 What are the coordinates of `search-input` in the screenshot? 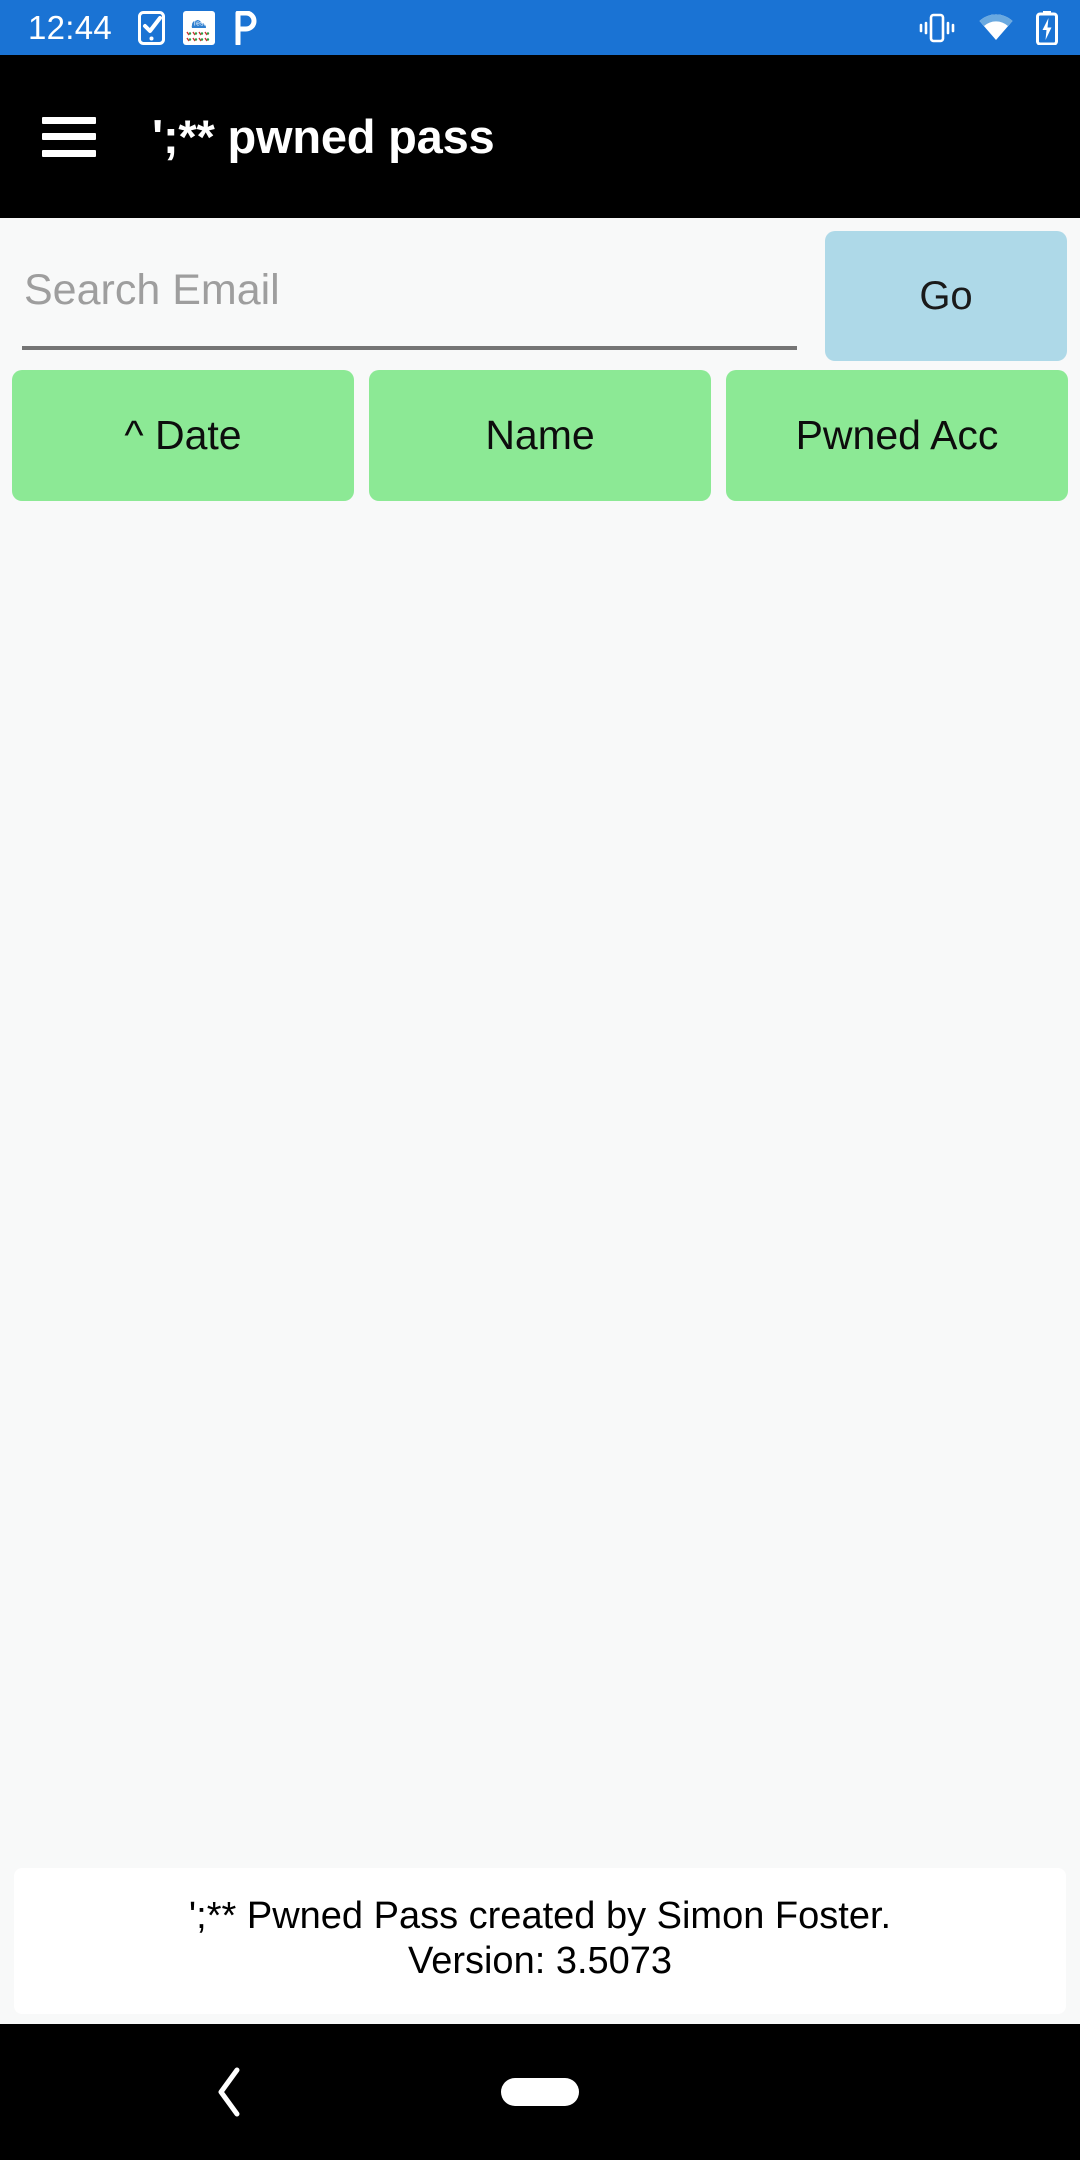 It's located at (409, 297).